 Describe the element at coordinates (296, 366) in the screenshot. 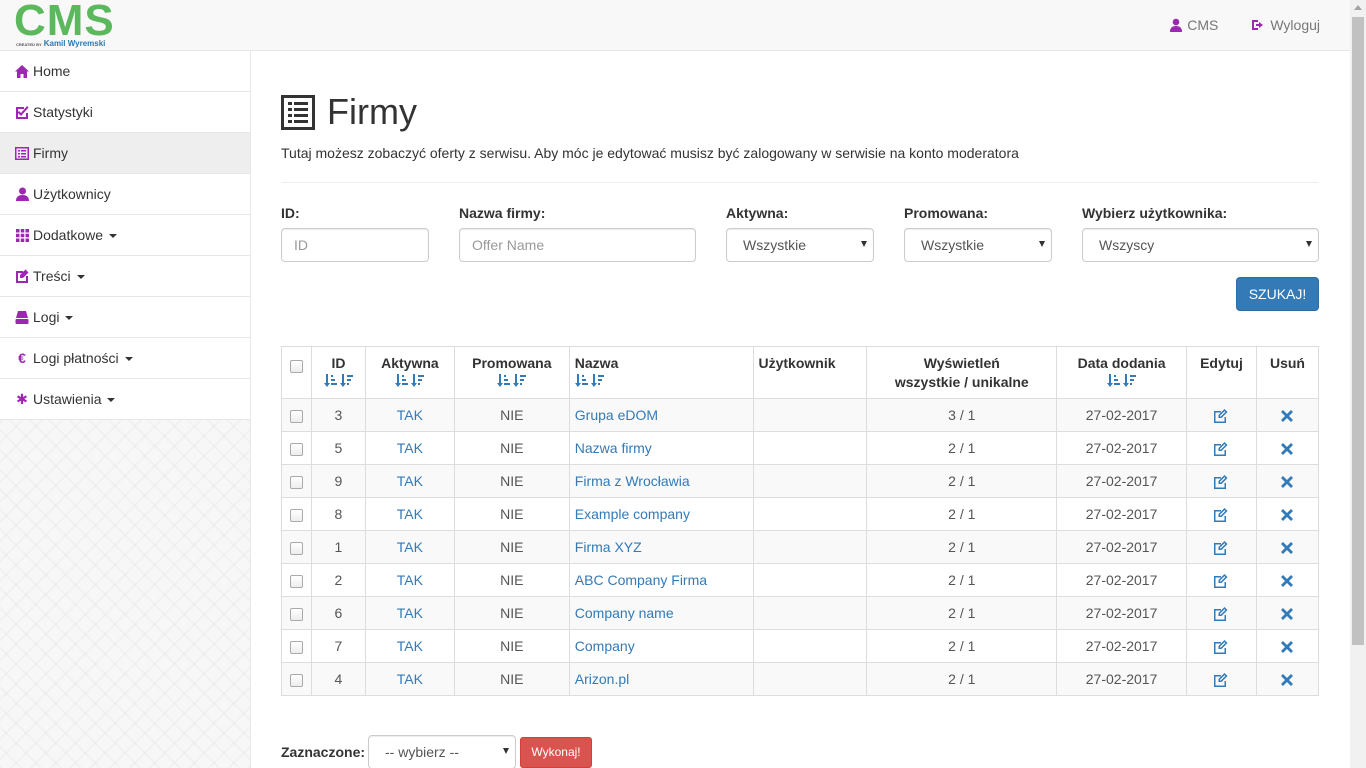

I see `select-all-checkbox` at that location.